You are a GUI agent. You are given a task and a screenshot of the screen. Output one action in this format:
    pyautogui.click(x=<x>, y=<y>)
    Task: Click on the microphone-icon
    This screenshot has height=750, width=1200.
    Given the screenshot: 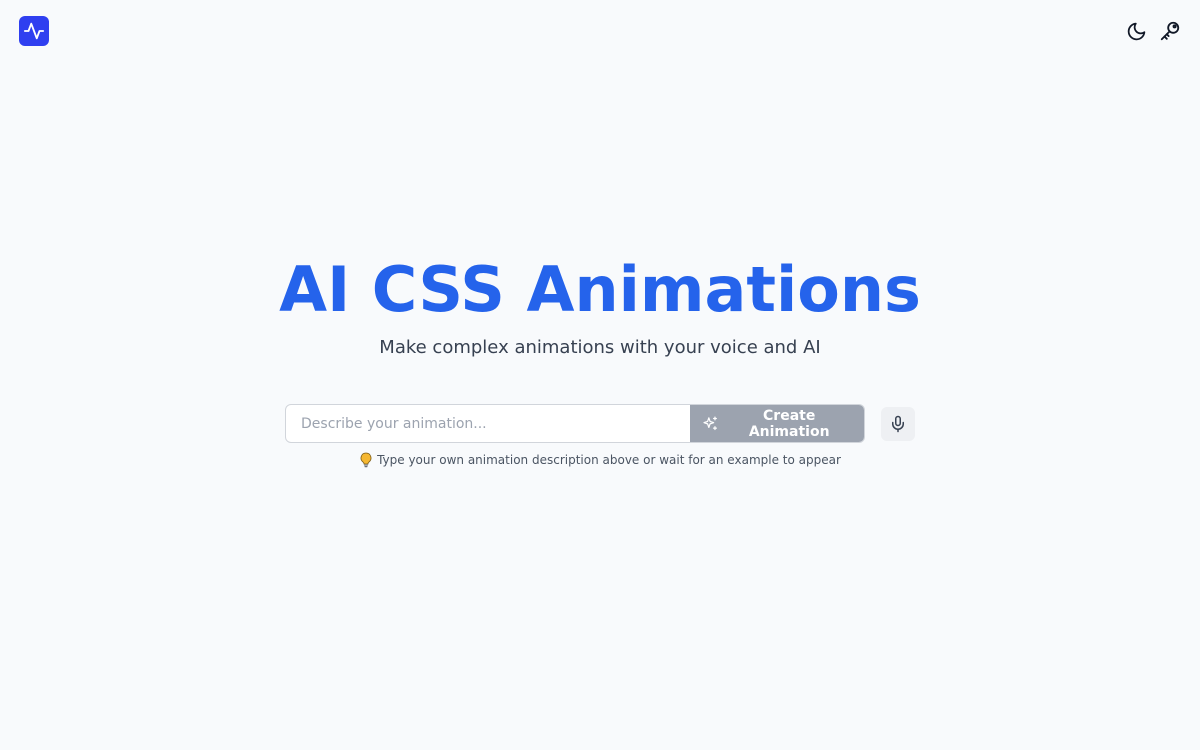 What is the action you would take?
    pyautogui.click(x=898, y=423)
    